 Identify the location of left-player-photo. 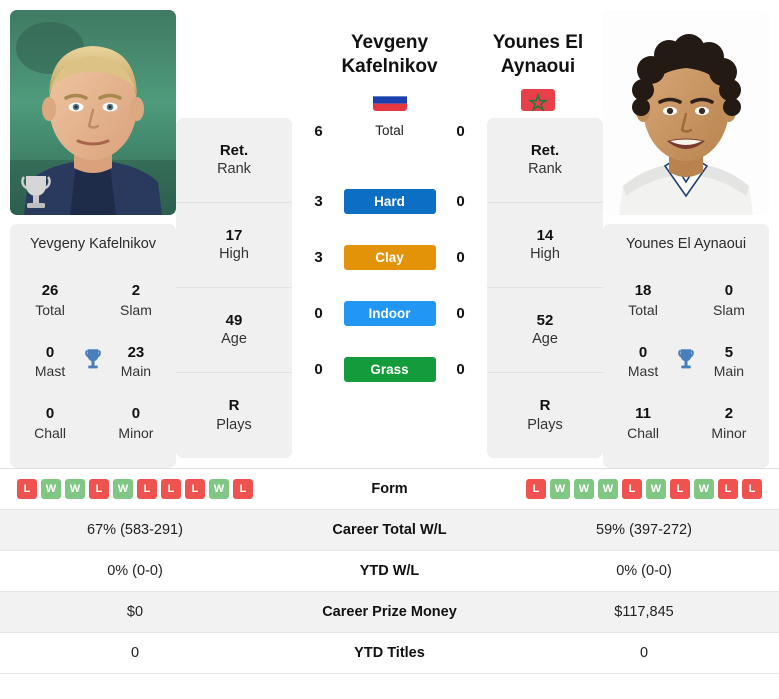
(93, 112).